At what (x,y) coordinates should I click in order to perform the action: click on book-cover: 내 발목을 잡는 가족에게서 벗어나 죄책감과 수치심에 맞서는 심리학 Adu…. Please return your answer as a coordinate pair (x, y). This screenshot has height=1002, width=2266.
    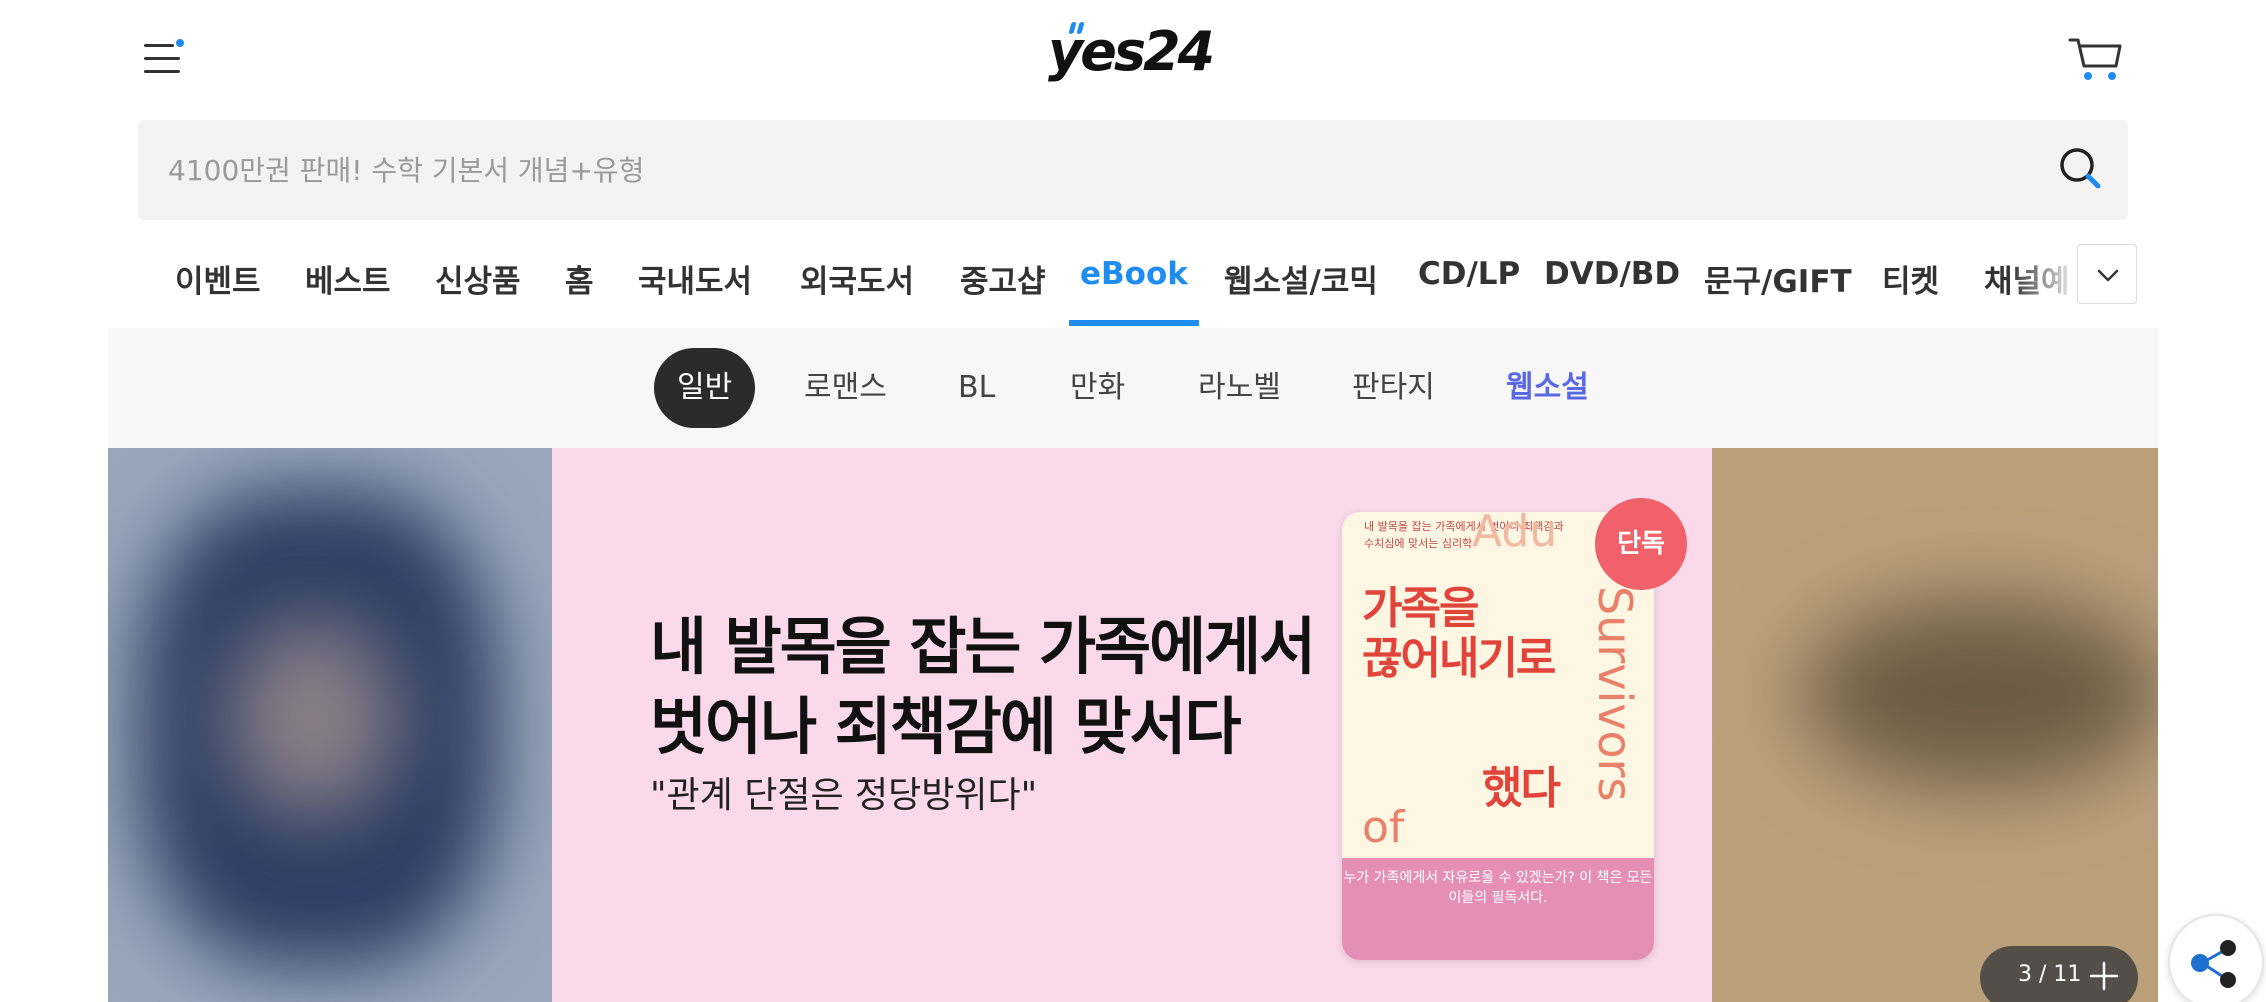
    Looking at the image, I should click on (1498, 736).